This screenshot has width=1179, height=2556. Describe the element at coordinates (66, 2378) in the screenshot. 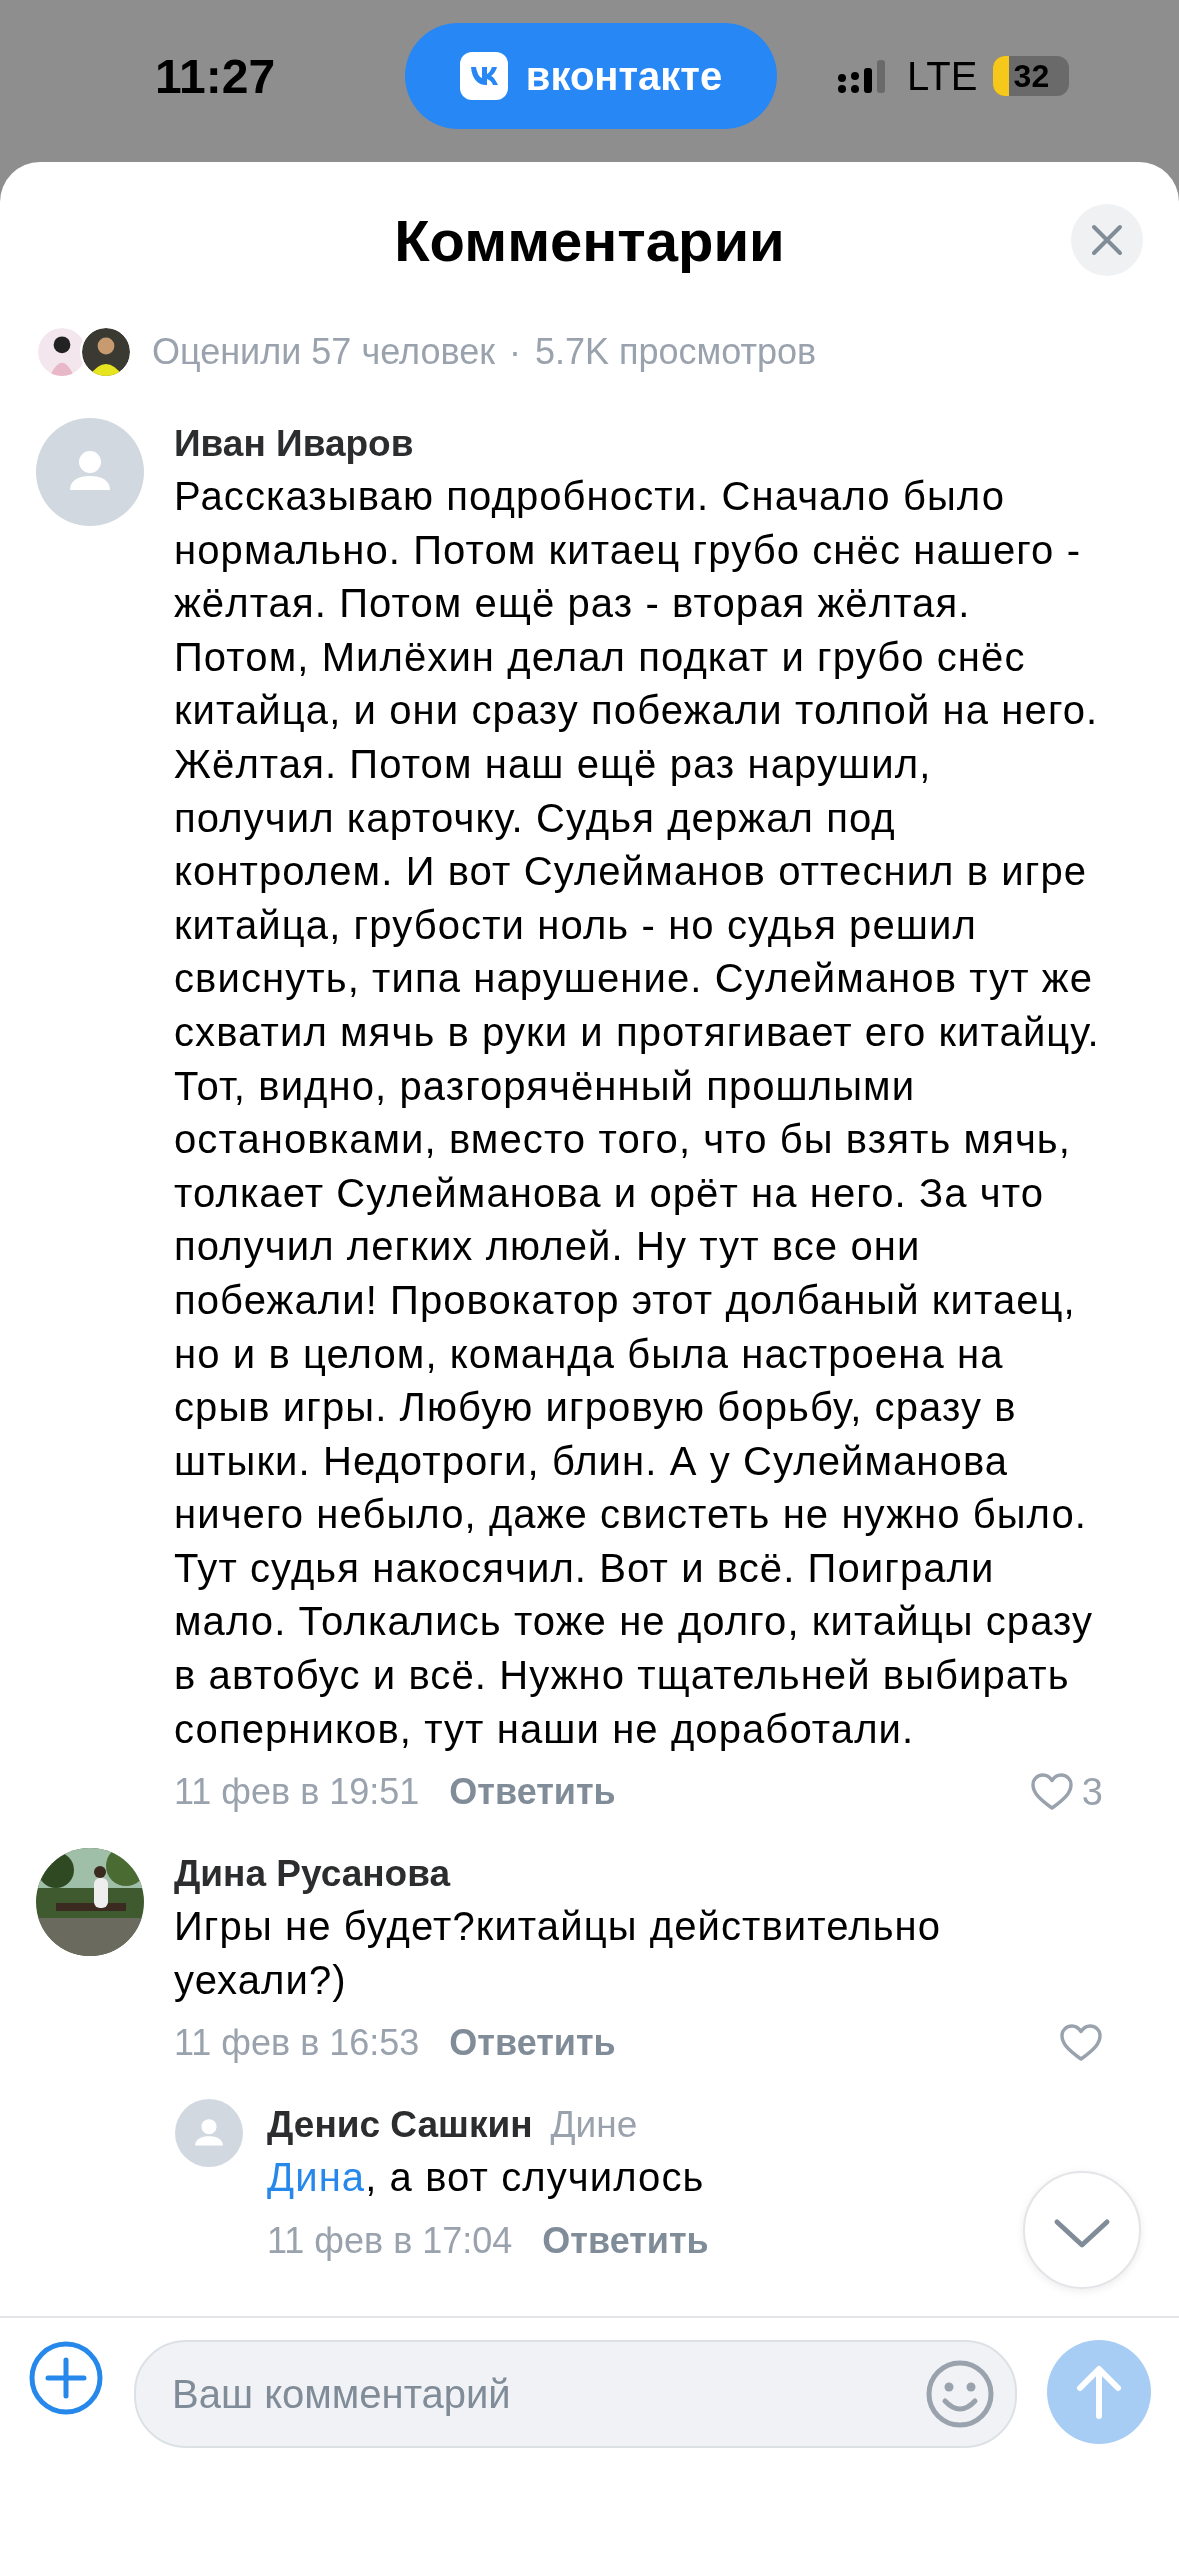

I see `add-icon` at that location.